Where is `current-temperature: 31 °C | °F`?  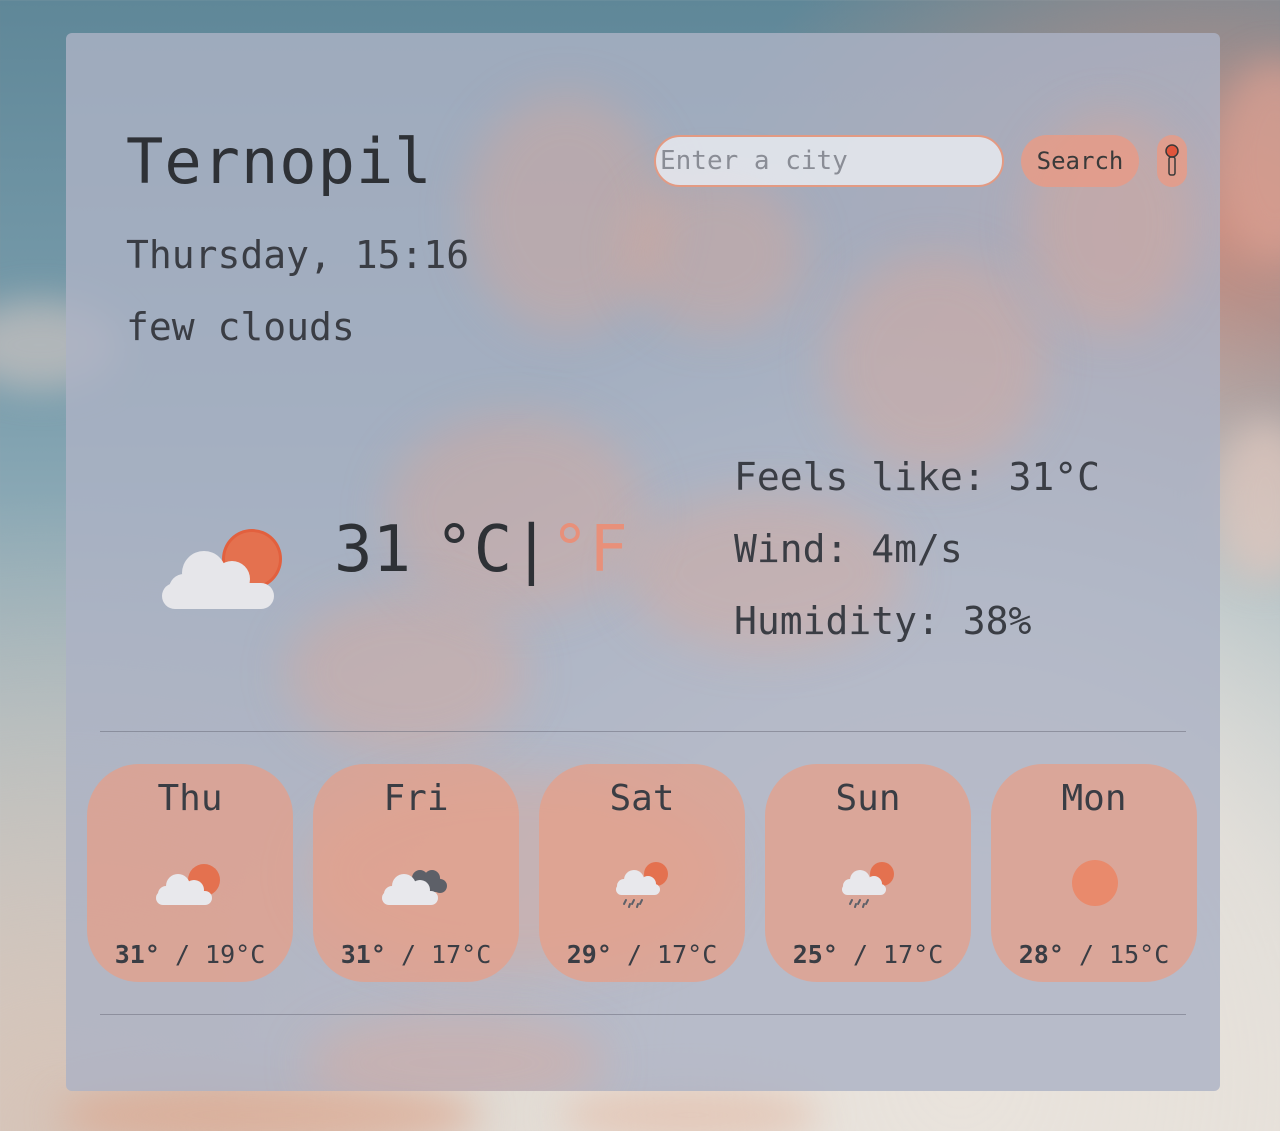 current-temperature: 31 °C | °F is located at coordinates (481, 550).